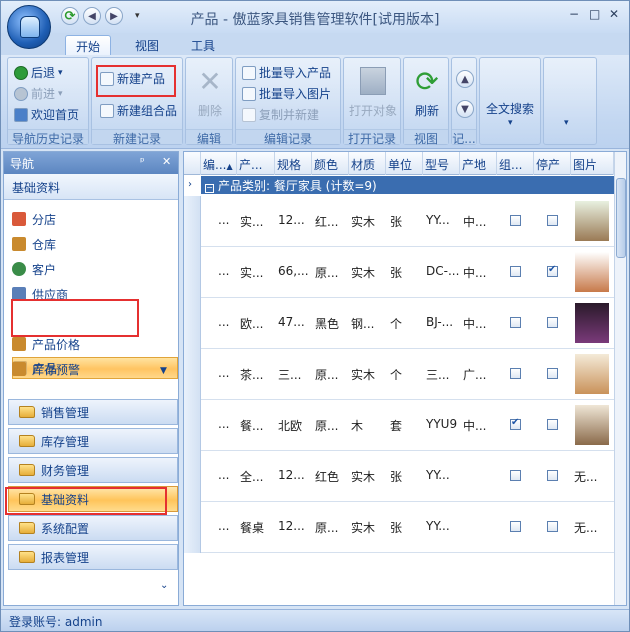 The image size is (630, 632). Describe the element at coordinates (286, 72) in the screenshot. I see `import-products-button: 批量导入产品` at that location.